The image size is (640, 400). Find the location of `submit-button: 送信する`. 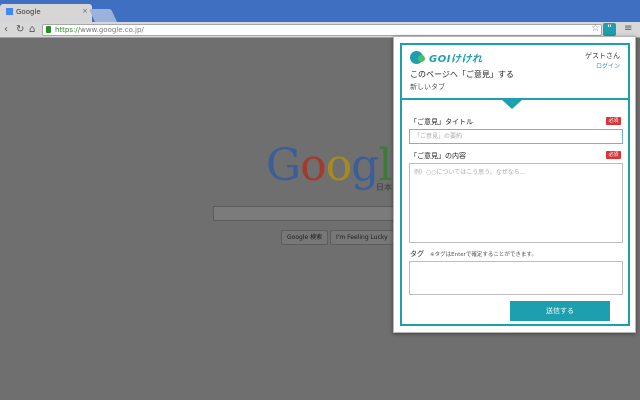

submit-button: 送信する is located at coordinates (560, 311).